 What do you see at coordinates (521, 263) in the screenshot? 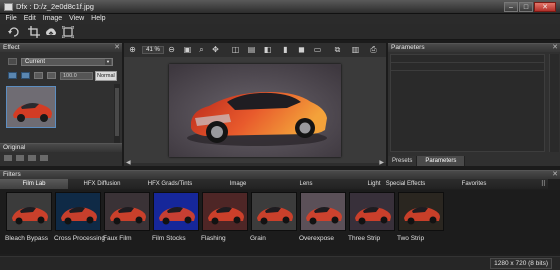
I see `image-dimensions: 1280 x 720 (8 bits)` at bounding box center [521, 263].